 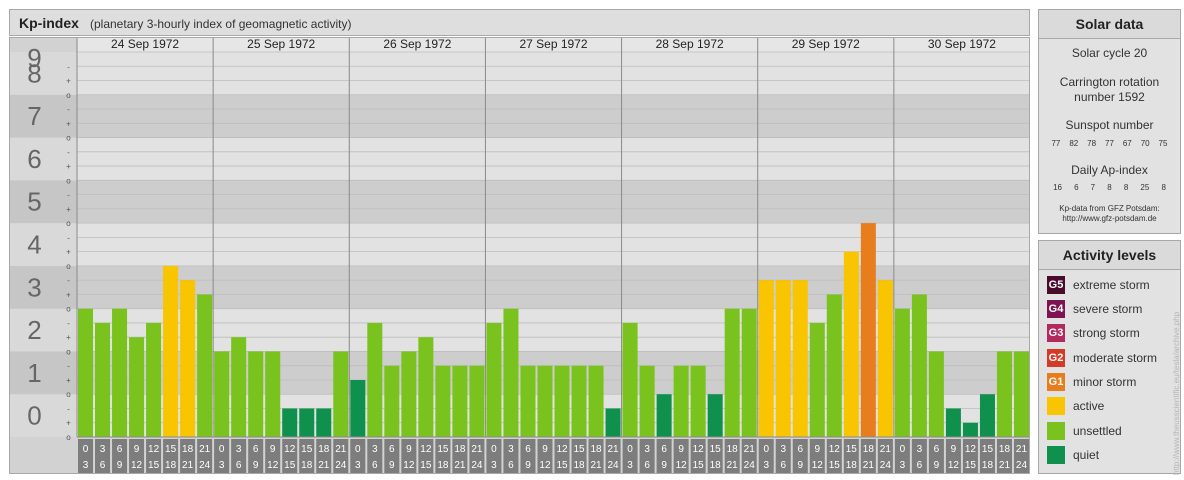 I want to click on daily-ap-label: Daily Ap-index, so click(x=1109, y=170).